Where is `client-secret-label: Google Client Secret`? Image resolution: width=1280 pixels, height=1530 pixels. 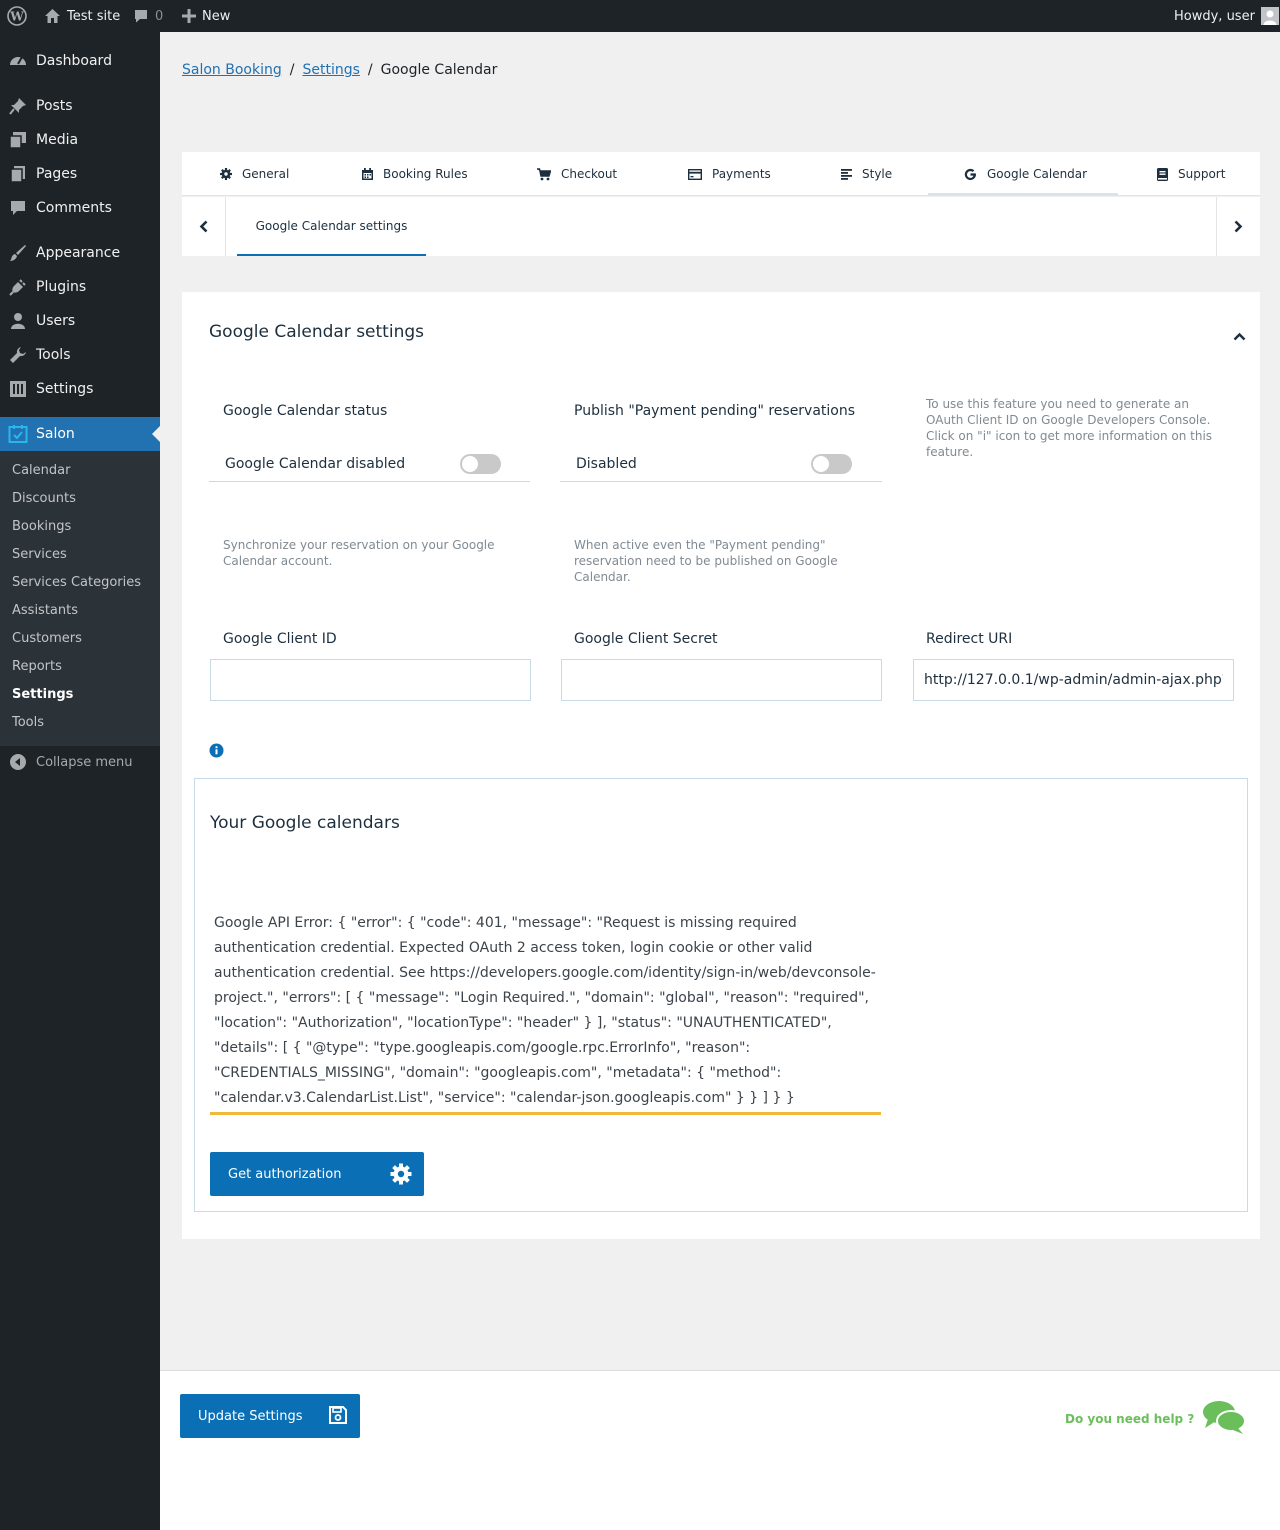
client-secret-label: Google Client Secret is located at coordinates (646, 639).